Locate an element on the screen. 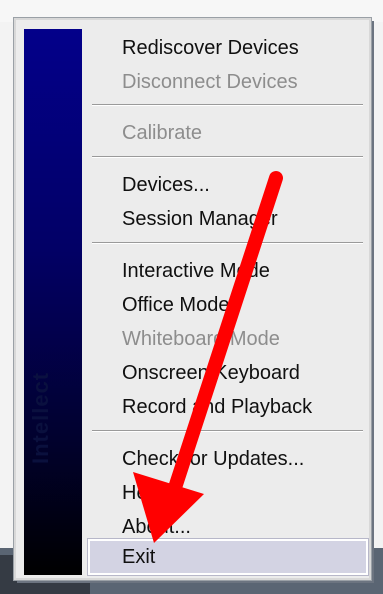 This screenshot has width=383, height=594. menu-item-rediscover-devices: Rediscover Devices is located at coordinates (210, 48).